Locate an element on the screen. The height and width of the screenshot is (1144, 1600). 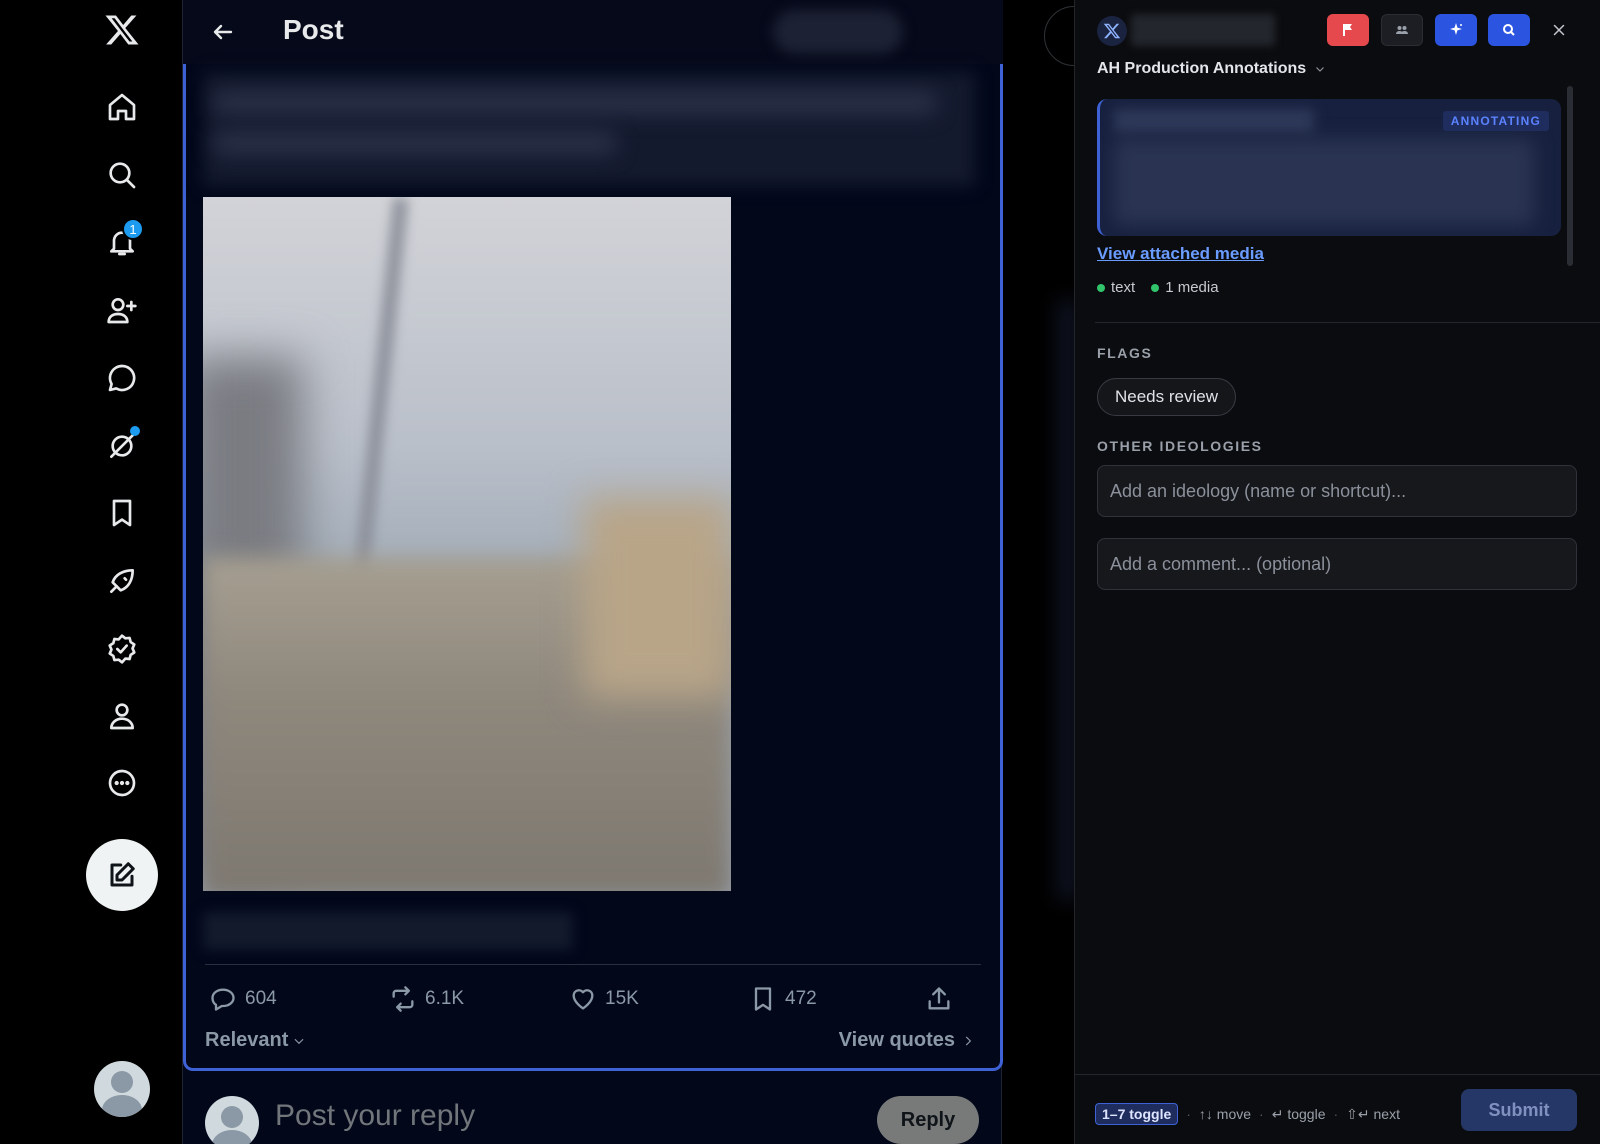
needs-review-chip: Needs review is located at coordinates (1166, 397).